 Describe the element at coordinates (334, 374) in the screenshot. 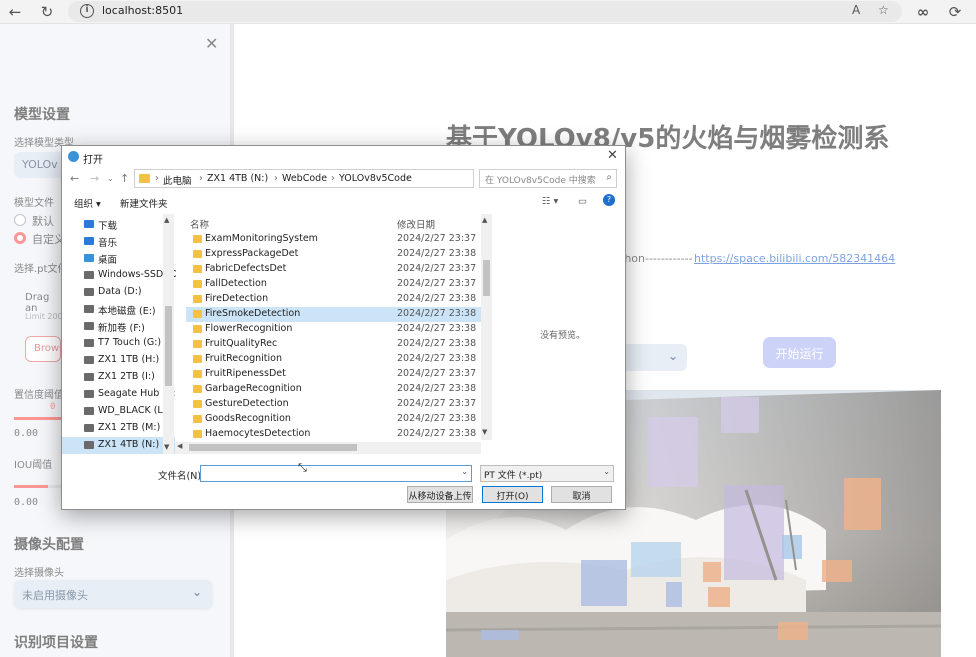

I see `file-row: FruitRipenessDet 2024/2/27 23:37` at that location.